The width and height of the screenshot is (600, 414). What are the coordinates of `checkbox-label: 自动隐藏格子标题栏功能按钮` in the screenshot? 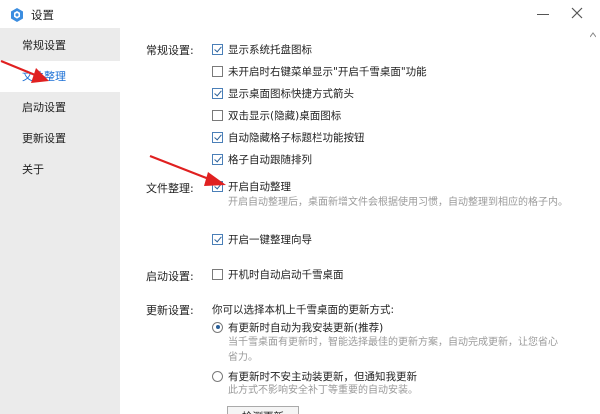 It's located at (296, 137).